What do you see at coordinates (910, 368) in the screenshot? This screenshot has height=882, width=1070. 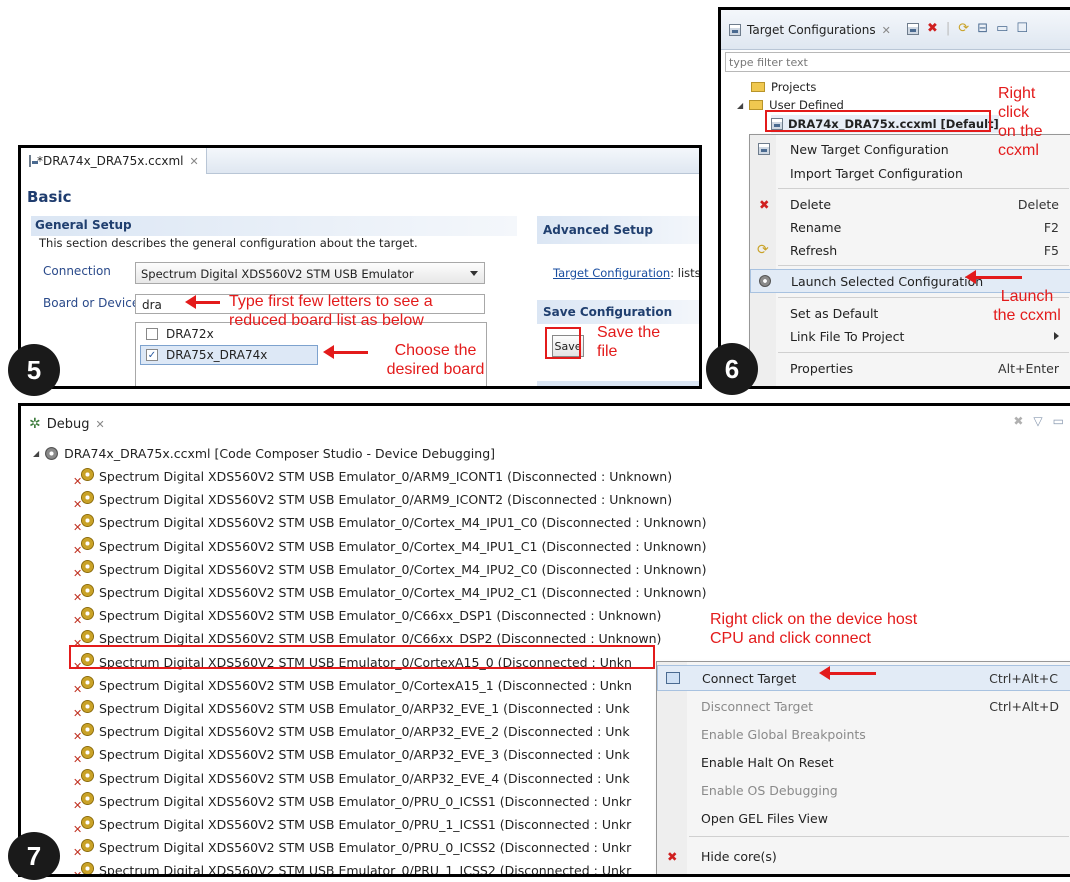 I see `menu-properties: Properties Alt+Enter` at bounding box center [910, 368].